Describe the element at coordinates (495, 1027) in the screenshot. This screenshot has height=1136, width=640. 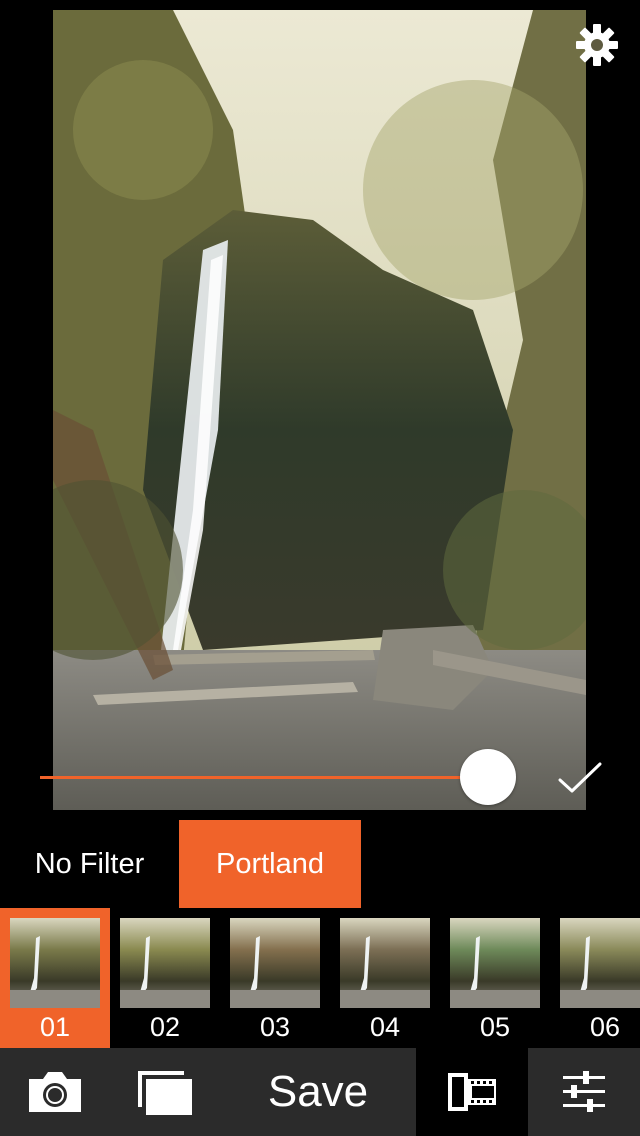
I see `thumbnail-label: 05` at that location.